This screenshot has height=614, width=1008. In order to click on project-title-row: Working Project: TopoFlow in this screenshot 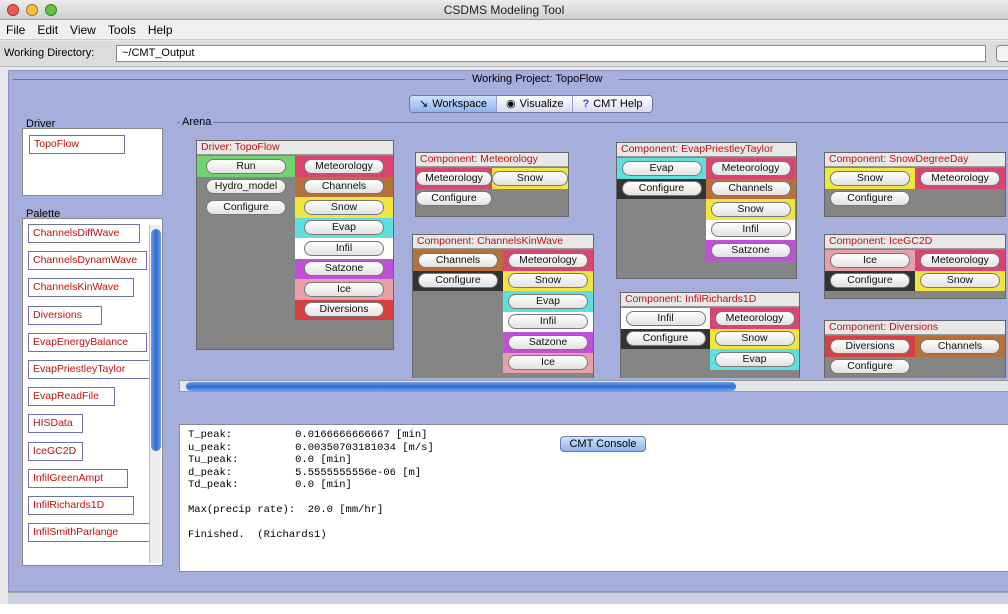, I will do `click(508, 79)`.